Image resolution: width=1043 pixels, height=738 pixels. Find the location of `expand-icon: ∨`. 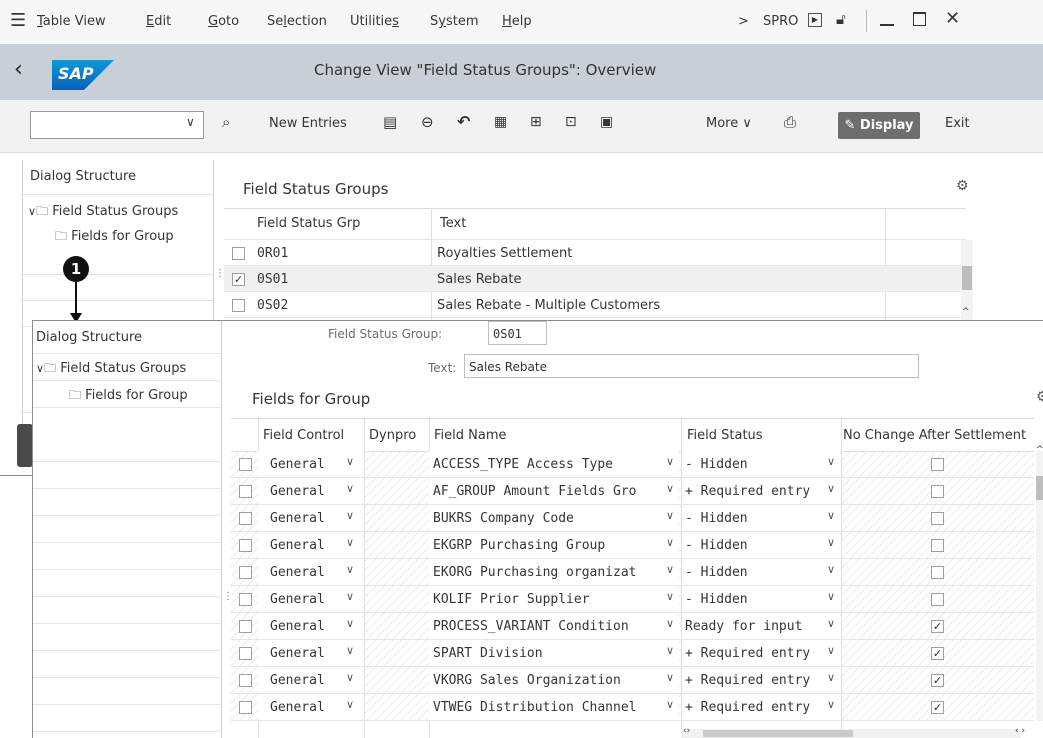

expand-icon: ∨ is located at coordinates (40, 368).